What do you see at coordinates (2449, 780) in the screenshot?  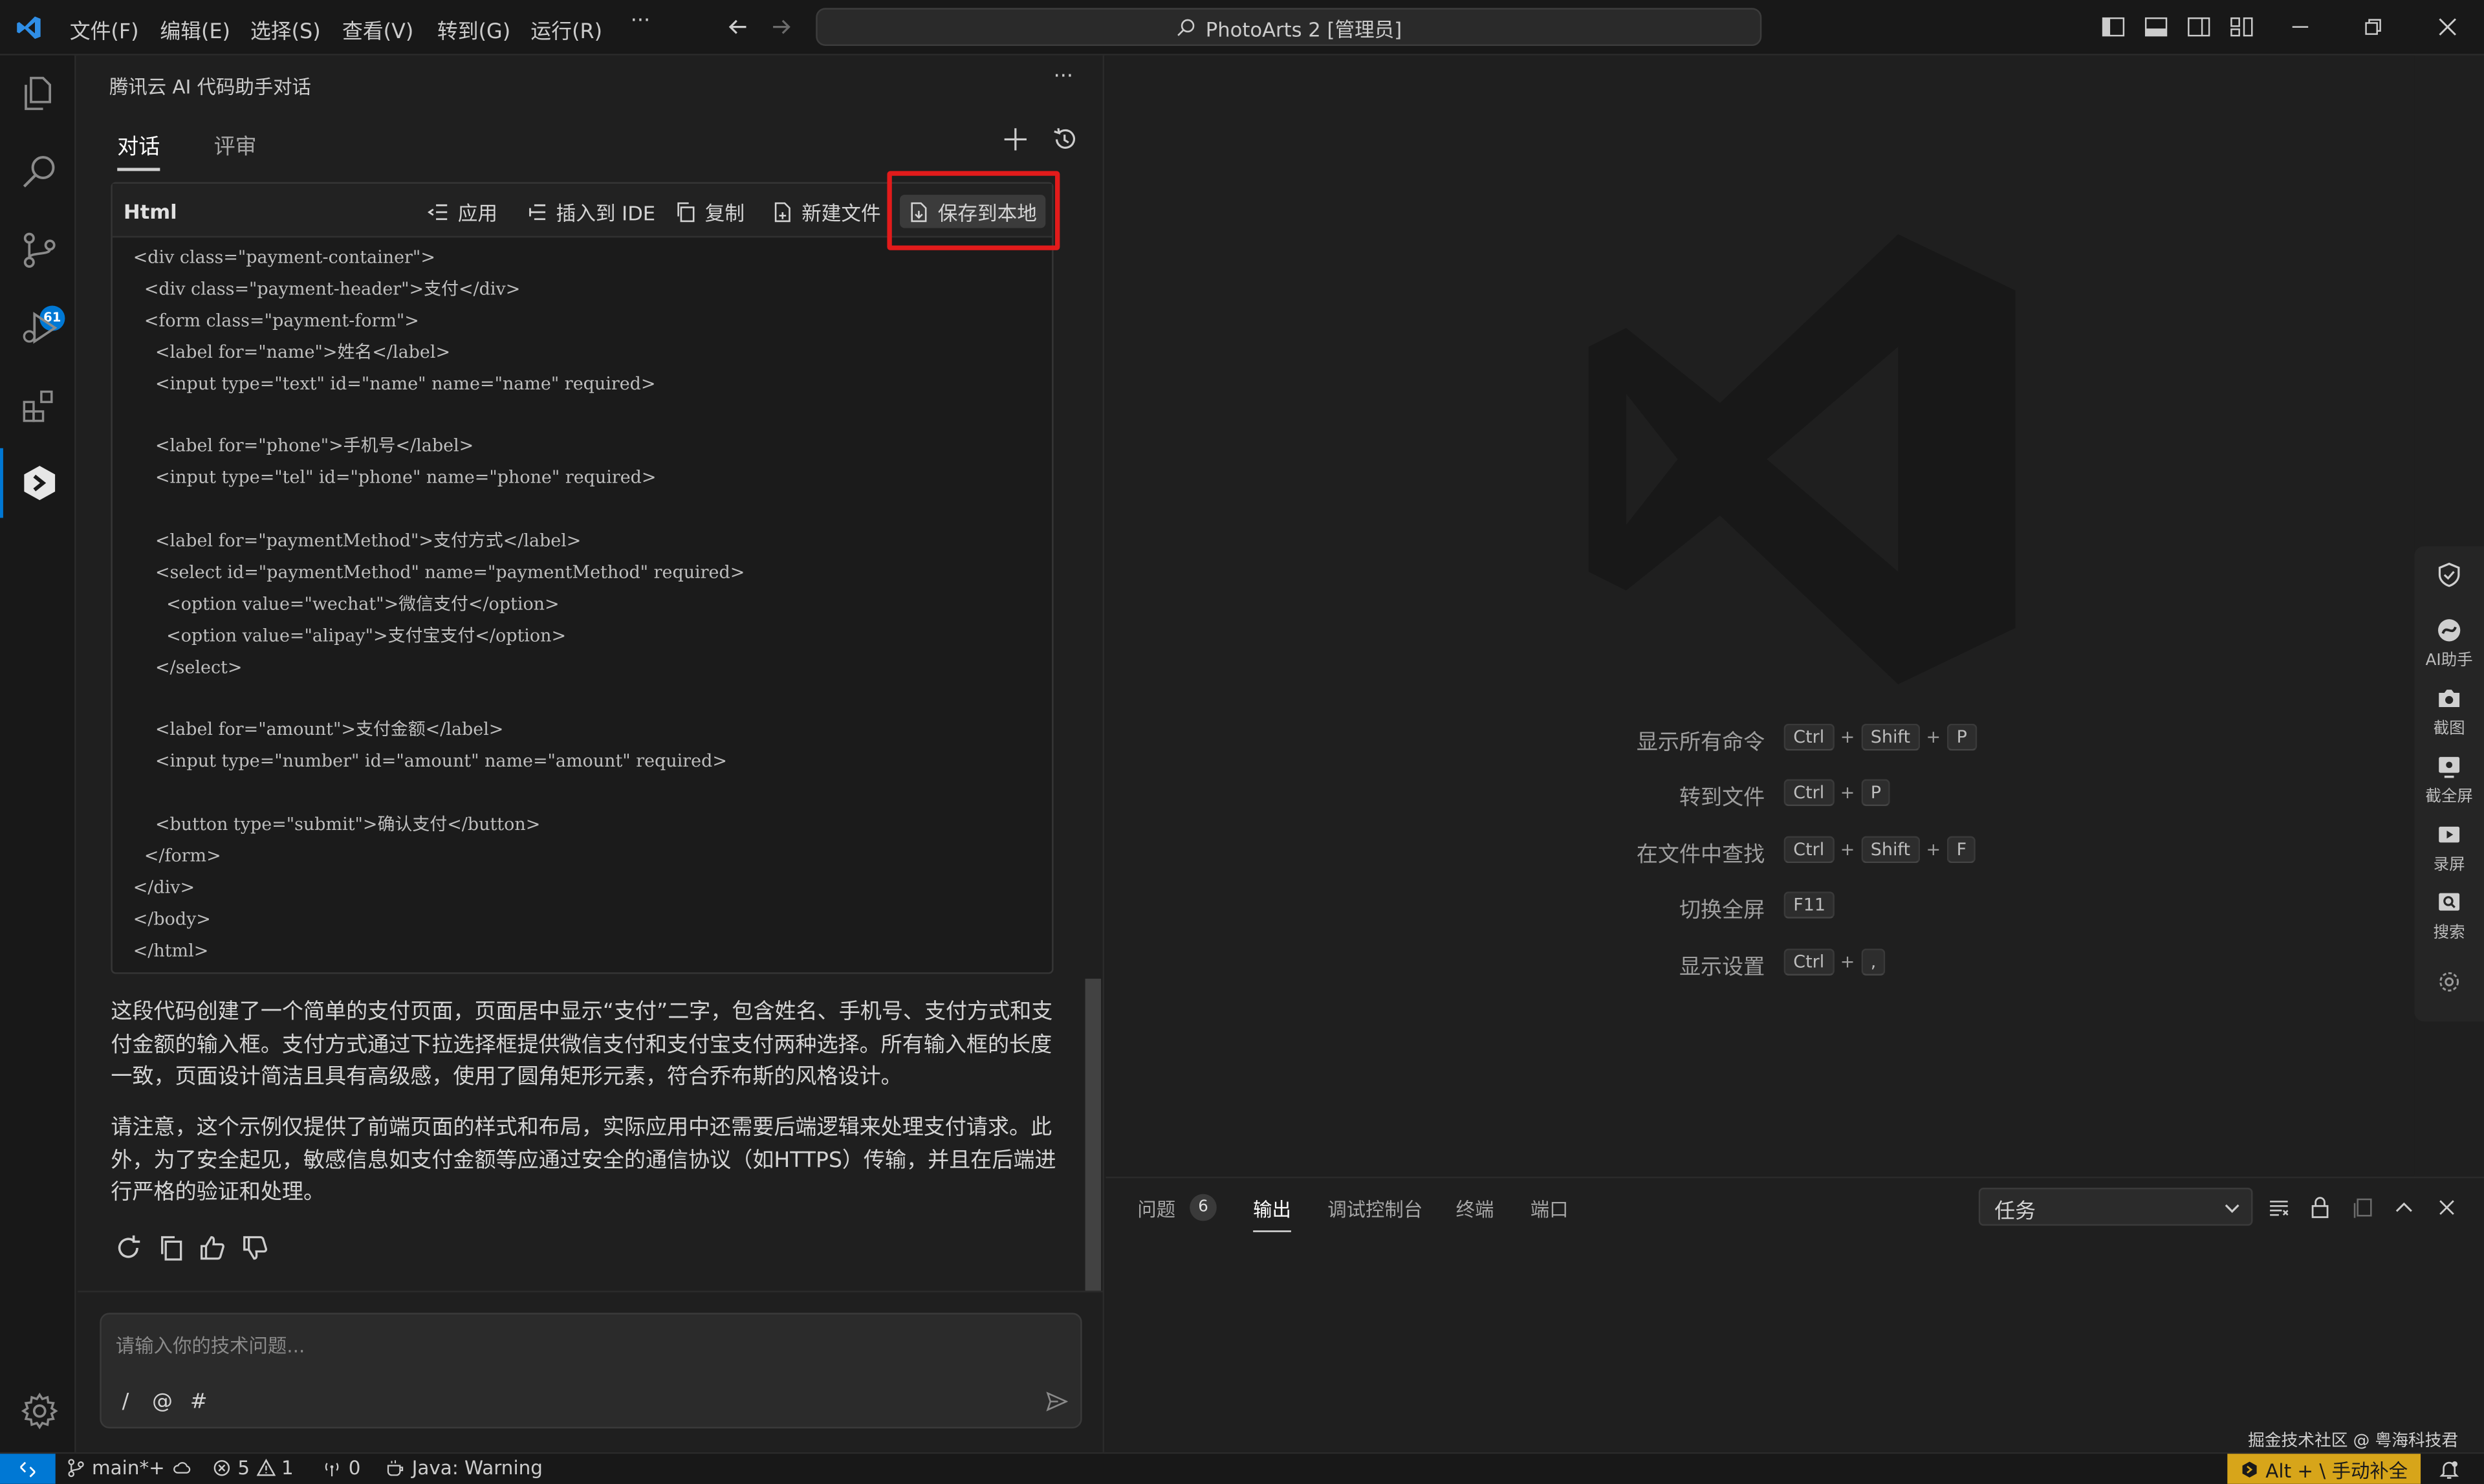 I see `full-screenshot-button: 截全屏` at bounding box center [2449, 780].